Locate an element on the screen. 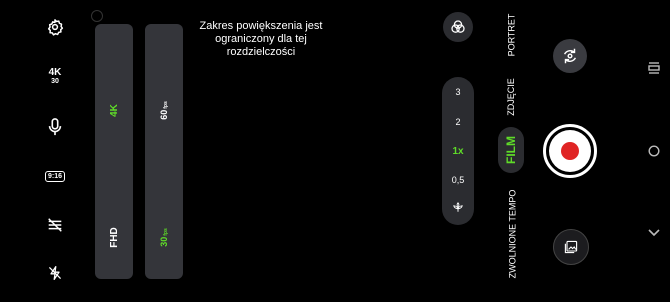 This screenshot has width=670, height=302. mode-zwolnione-tempo: ZWOLNIONE TEMPO is located at coordinates (512, 234).